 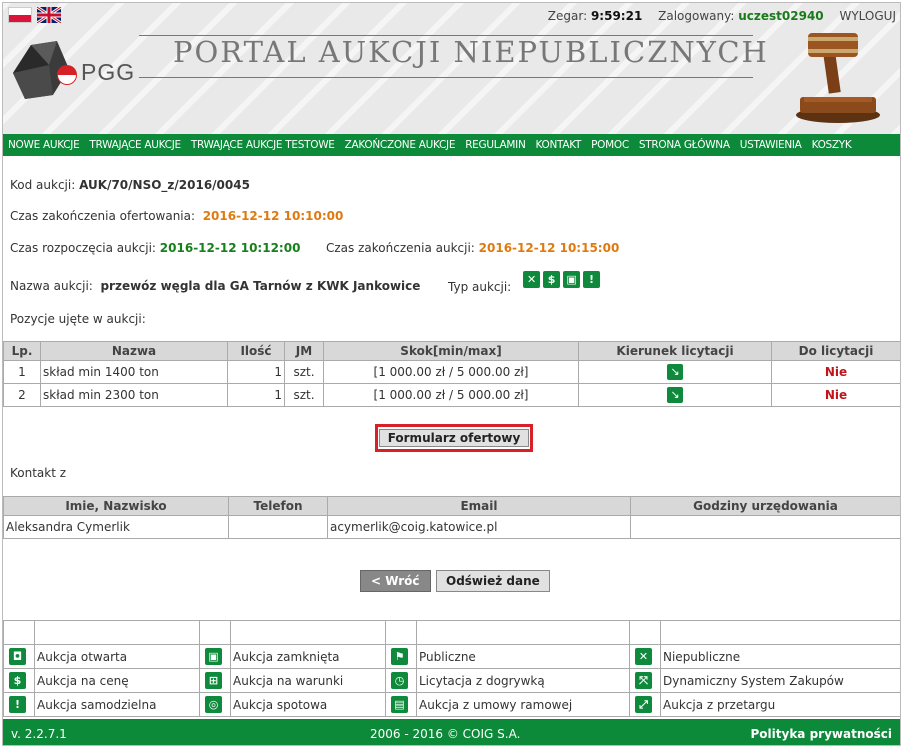 I want to click on nav-cart: KOSZYK, so click(x=832, y=145).